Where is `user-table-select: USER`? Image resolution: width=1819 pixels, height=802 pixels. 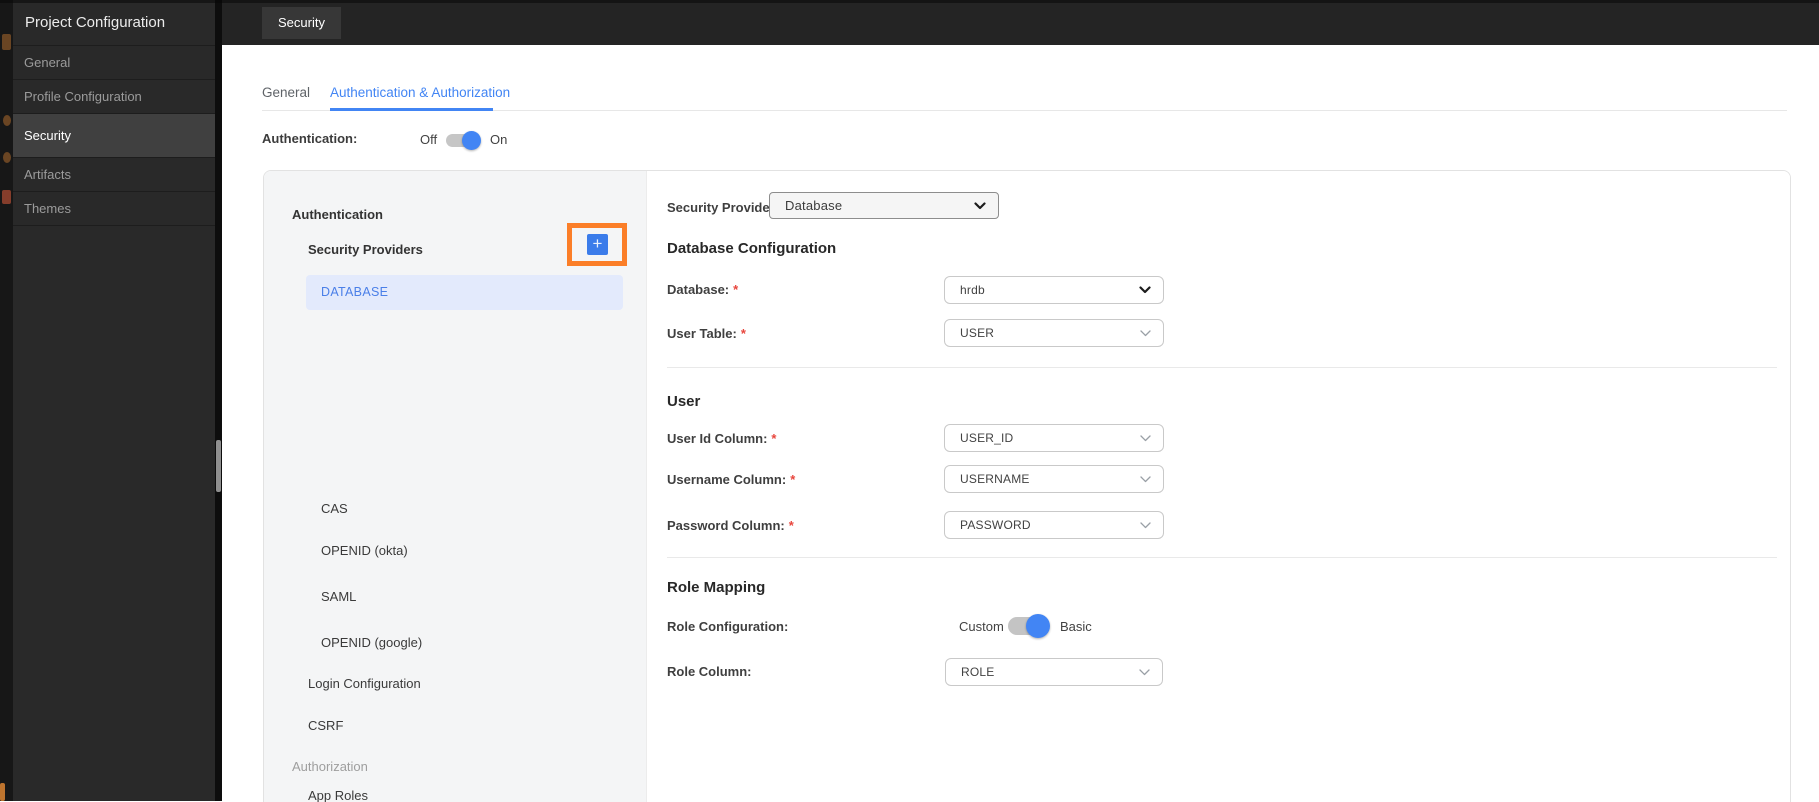
user-table-select: USER is located at coordinates (1054, 333).